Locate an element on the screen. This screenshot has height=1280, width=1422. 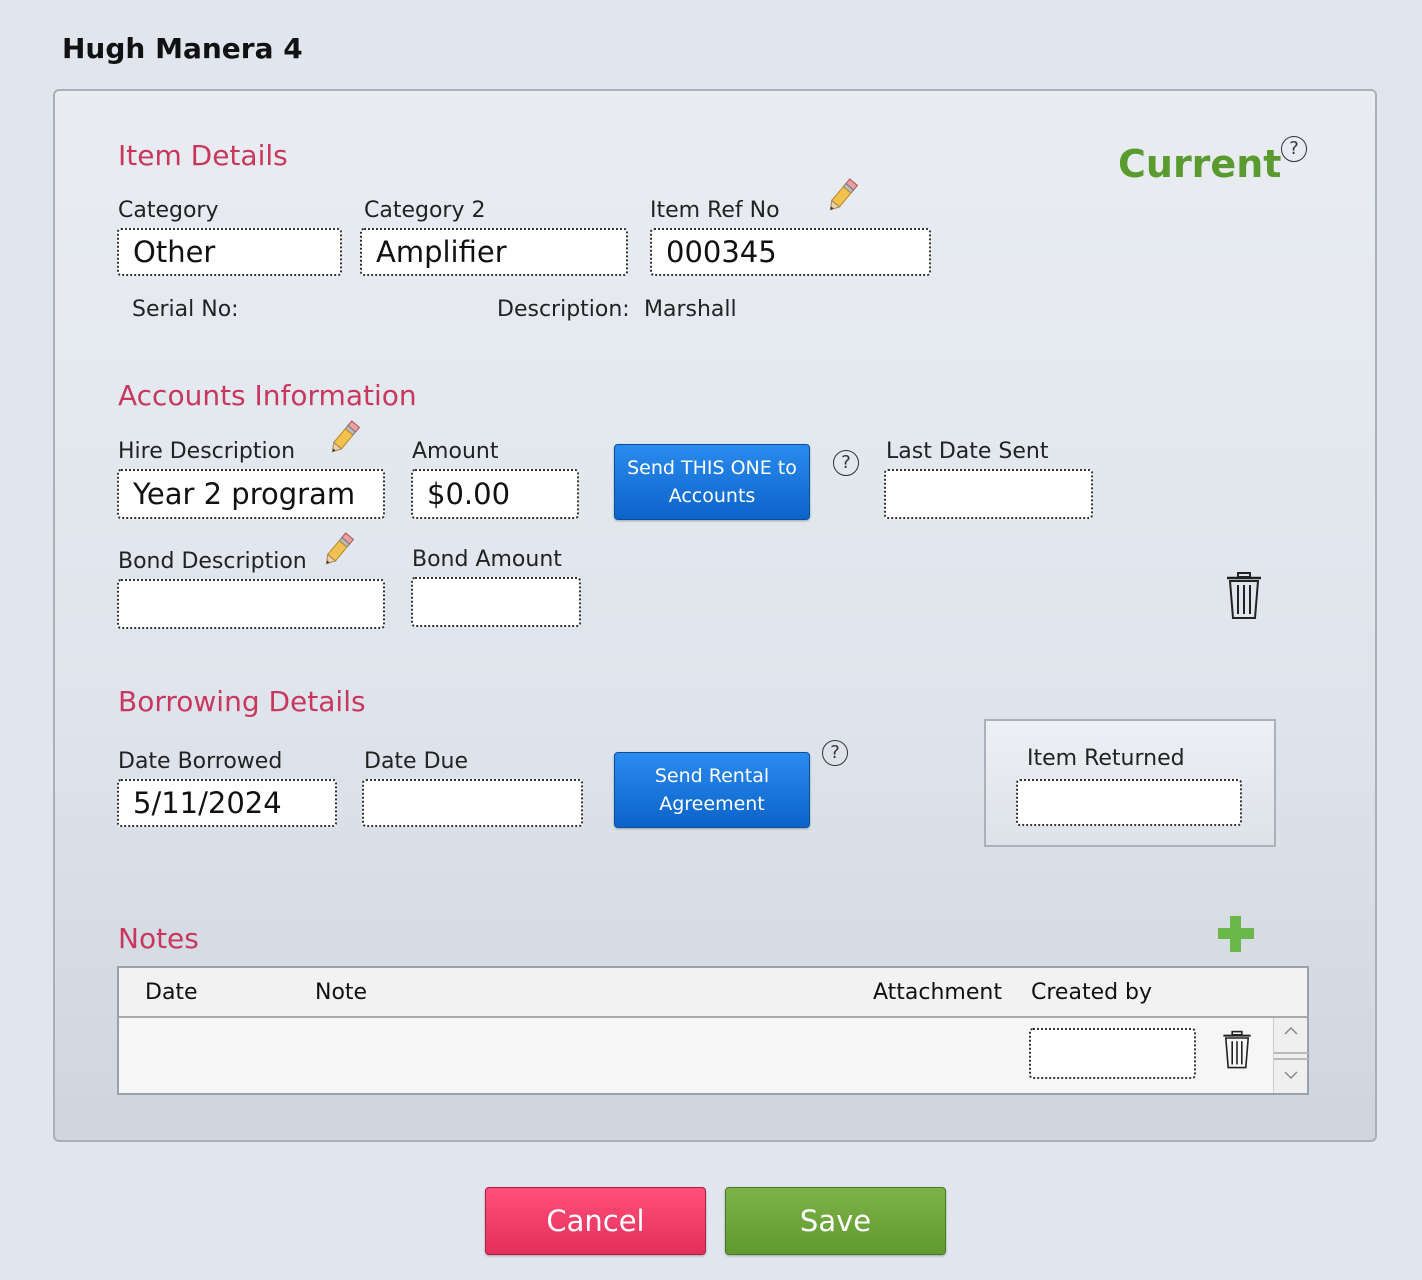
note-created-by-field is located at coordinates (1112, 1053).